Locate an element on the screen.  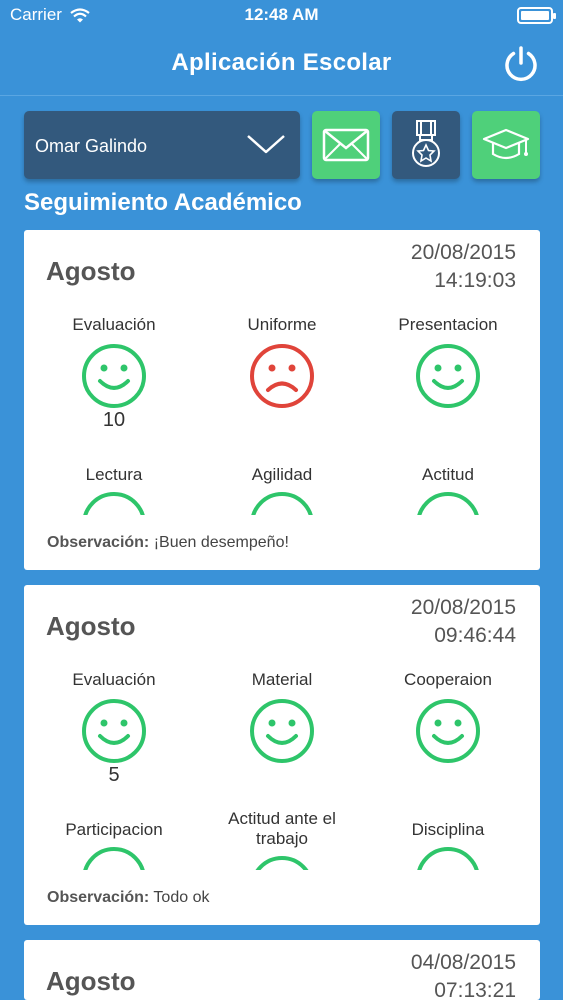
observation: Observación: ¡Buen desempeño! is located at coordinates (168, 543).